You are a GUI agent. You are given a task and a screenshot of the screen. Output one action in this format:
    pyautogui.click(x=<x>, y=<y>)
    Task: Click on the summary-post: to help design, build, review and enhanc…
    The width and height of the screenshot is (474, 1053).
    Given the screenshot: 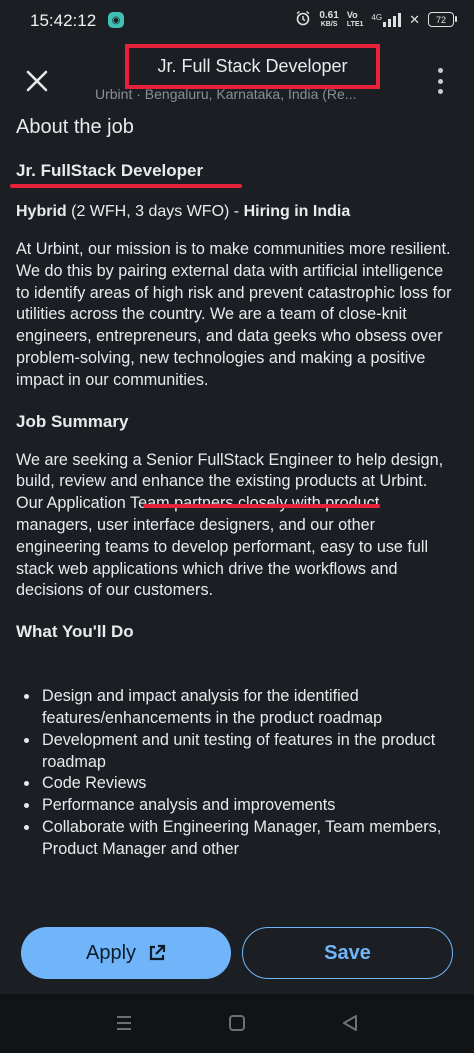 What is the action you would take?
    pyautogui.click(x=230, y=525)
    